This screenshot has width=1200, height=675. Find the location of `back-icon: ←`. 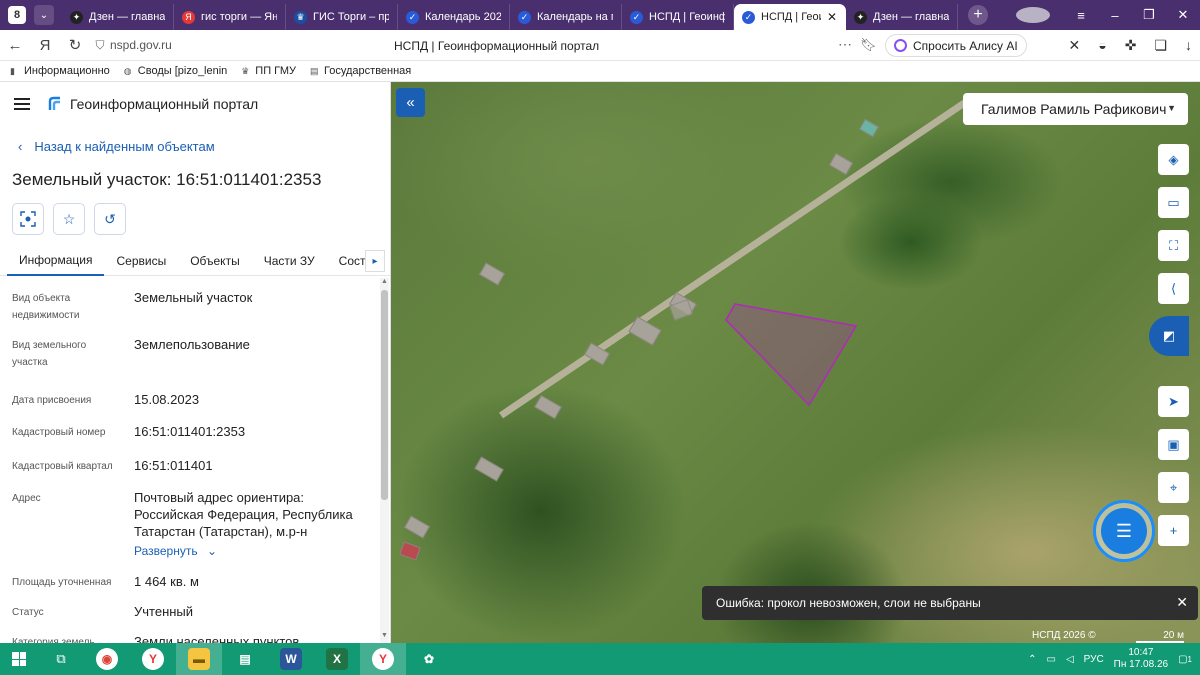

back-icon: ← is located at coordinates (15, 45).